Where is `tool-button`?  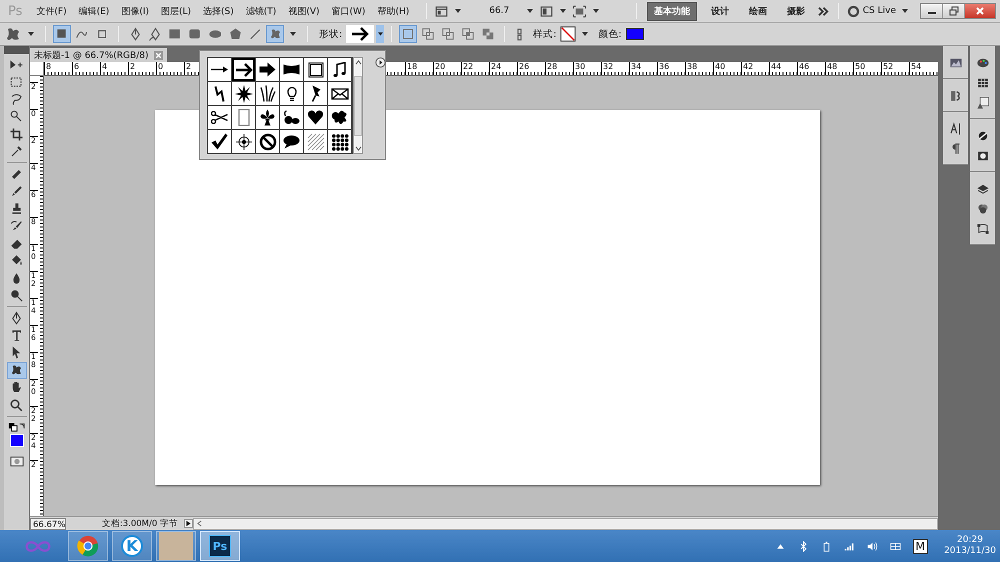
tool-button is located at coordinates (16, 371).